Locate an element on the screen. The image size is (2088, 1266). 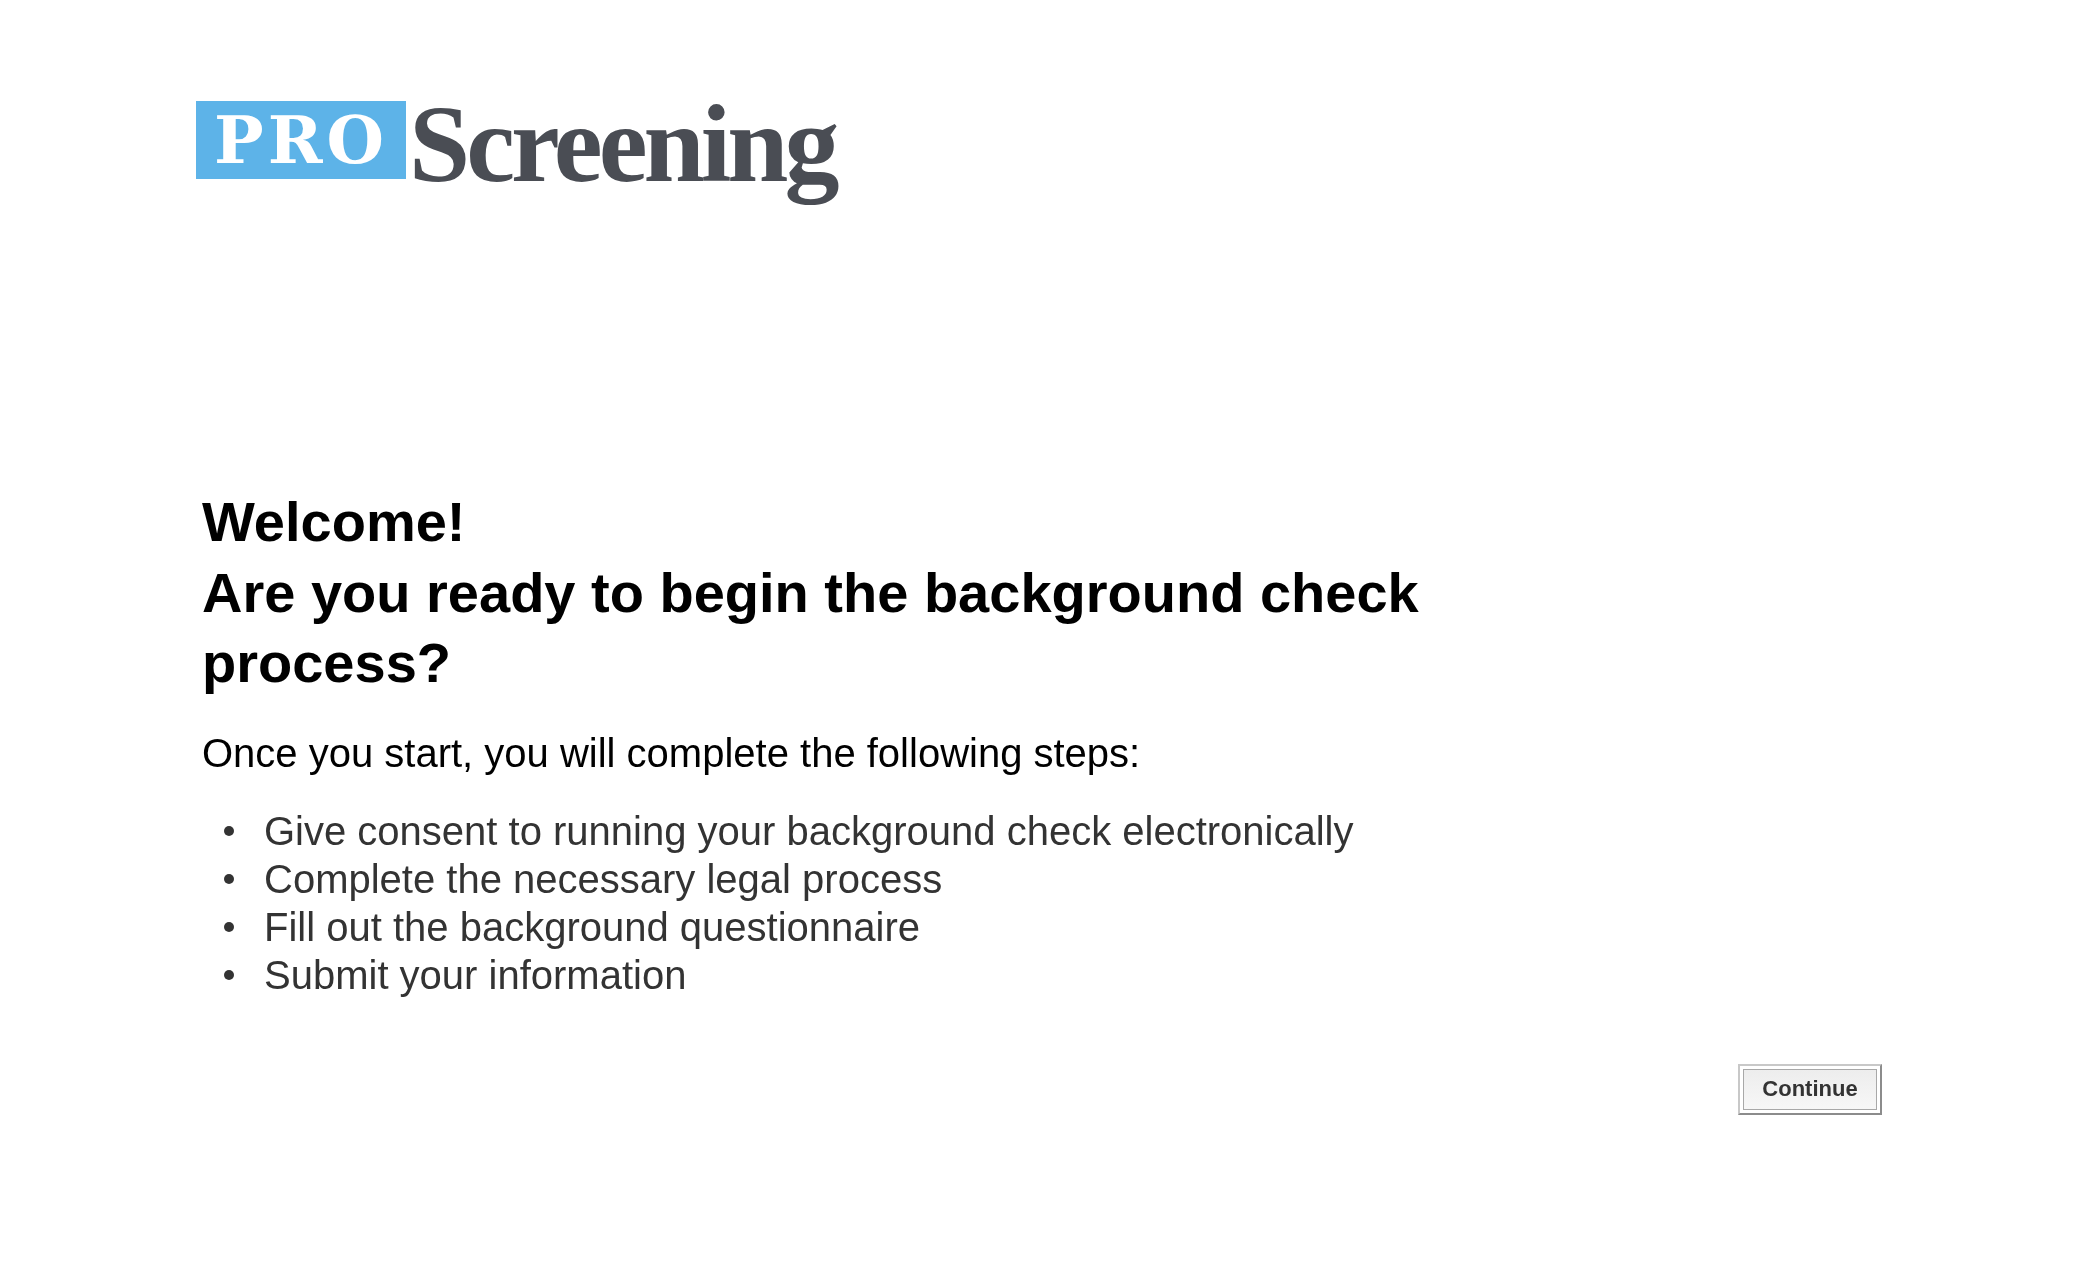
step-text: Give consent to running your background check electronically is located at coordinates (809, 831).